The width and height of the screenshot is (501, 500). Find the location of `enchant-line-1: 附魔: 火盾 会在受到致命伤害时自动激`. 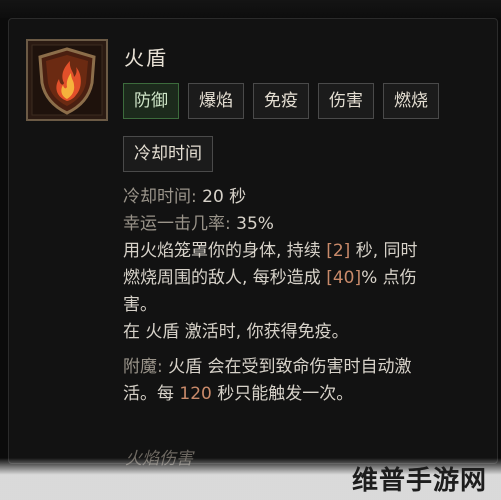

enchant-line-1: 附魔: 火盾 会在受到致命伤害时自动激 is located at coordinates (267, 367).